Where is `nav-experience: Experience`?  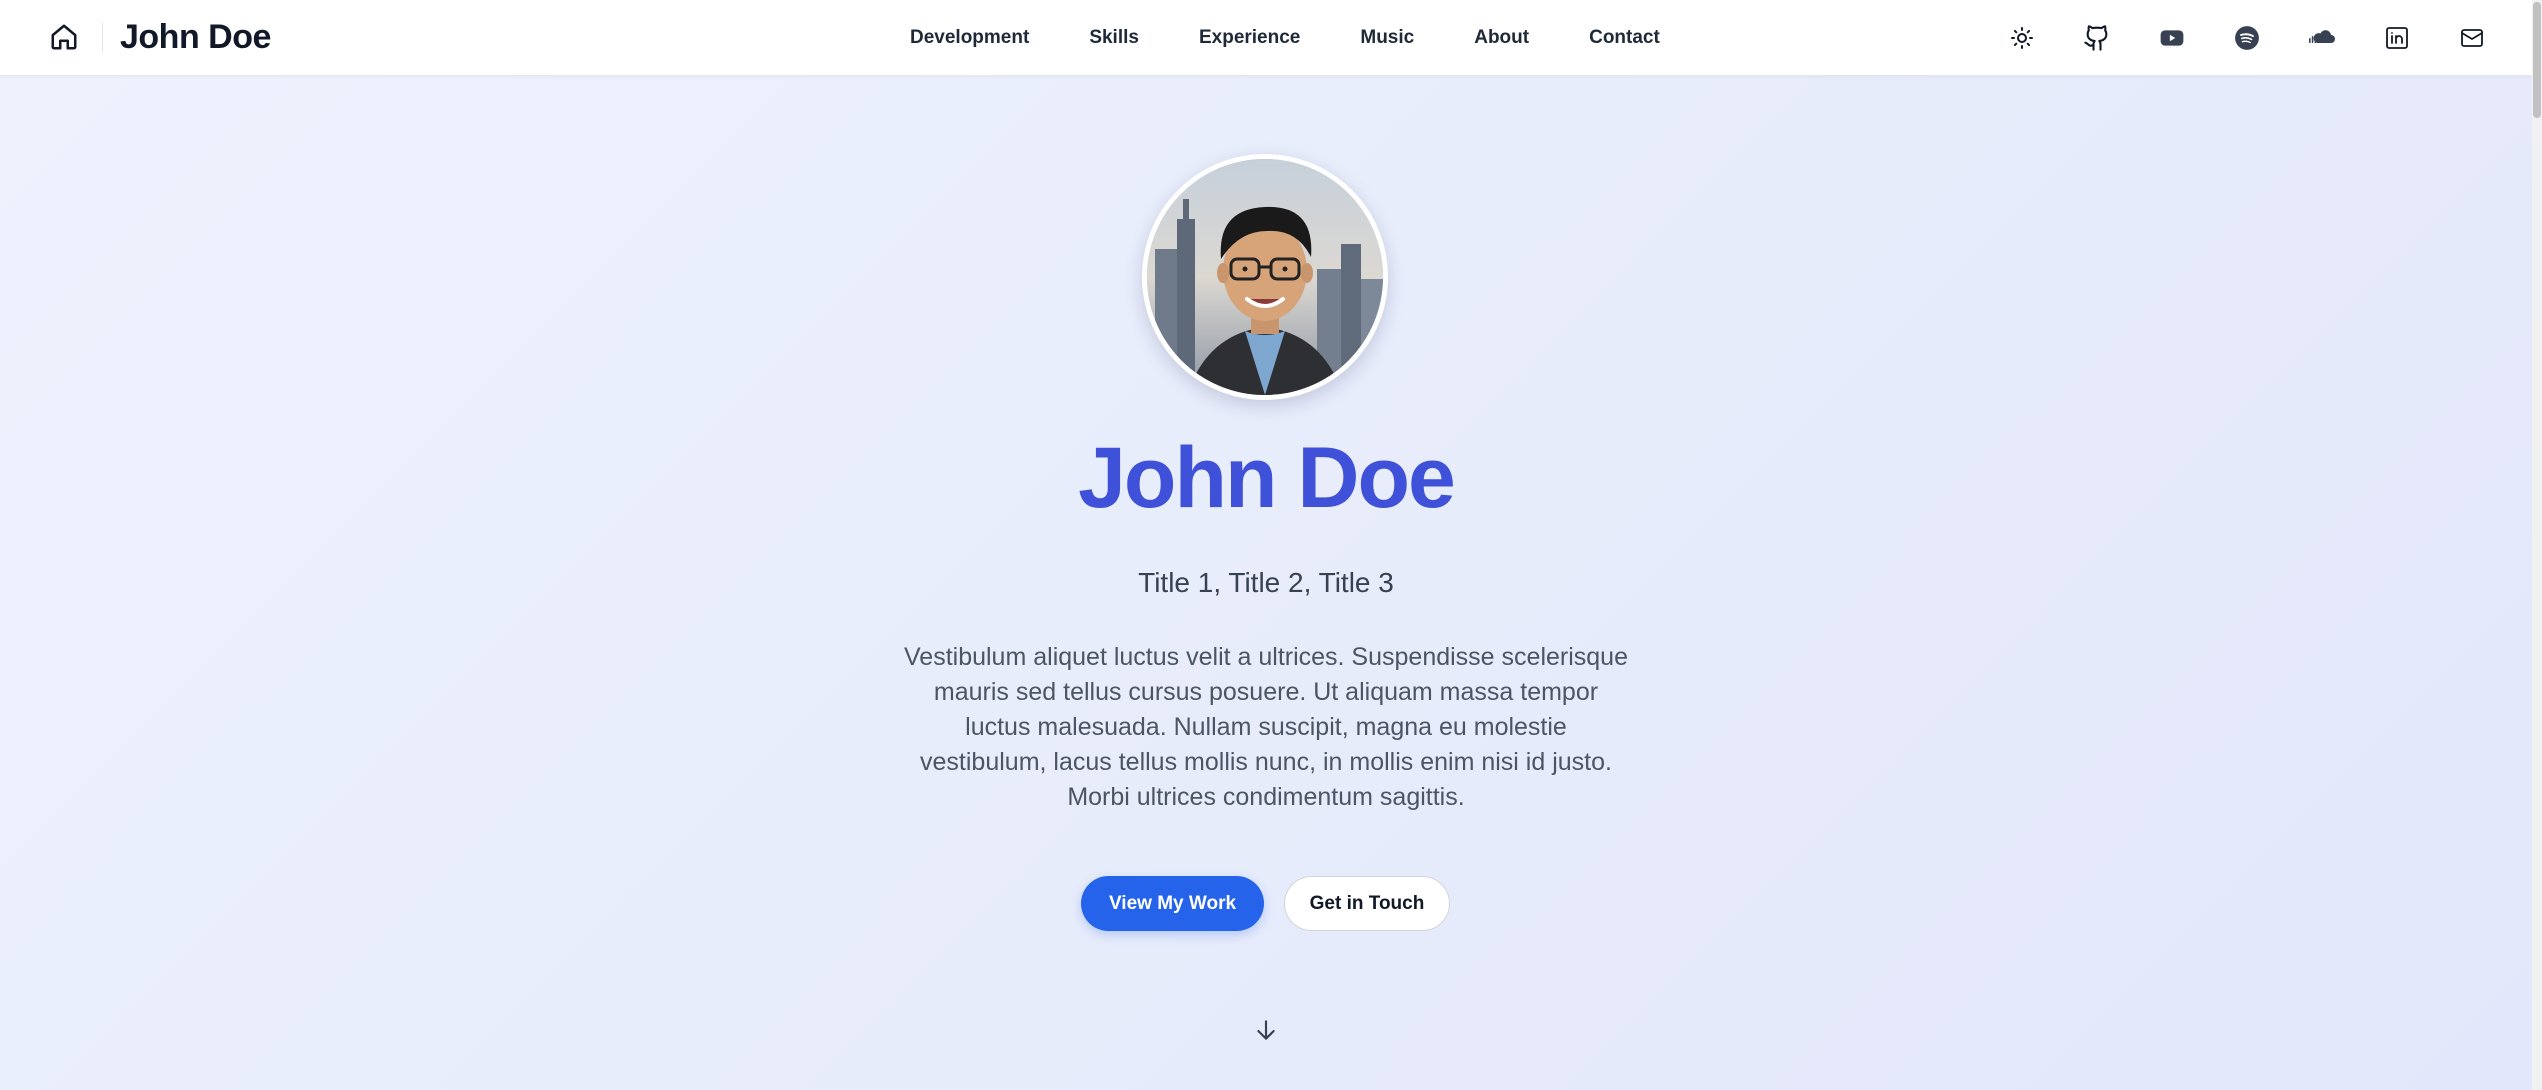
nav-experience: Experience is located at coordinates (1249, 37).